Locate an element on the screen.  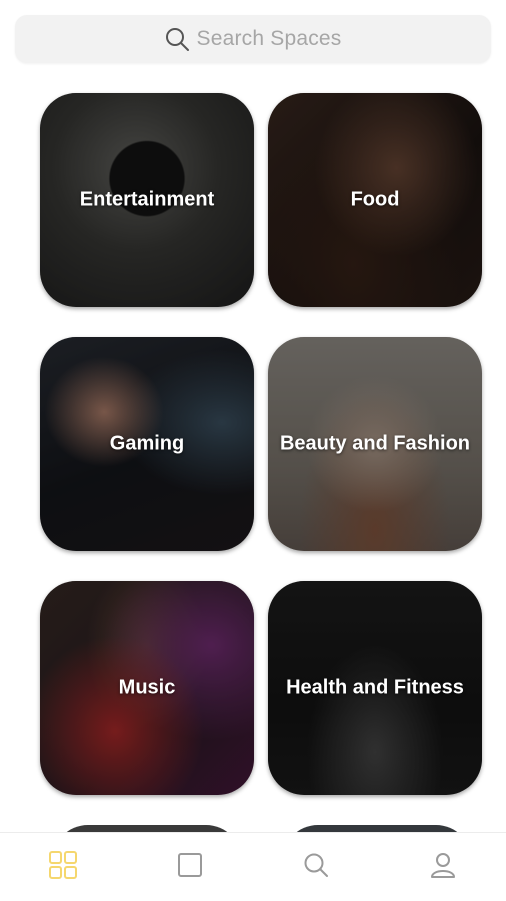
space-label: Beauty and Fashion is located at coordinates (375, 443).